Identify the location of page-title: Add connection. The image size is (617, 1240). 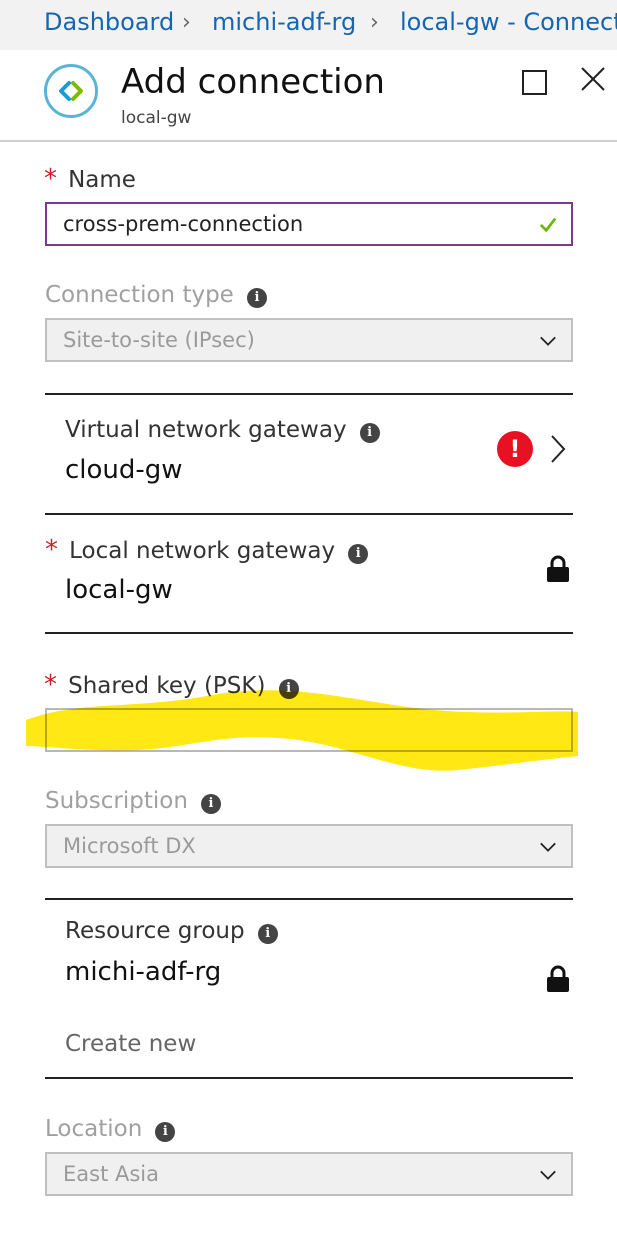
(253, 82).